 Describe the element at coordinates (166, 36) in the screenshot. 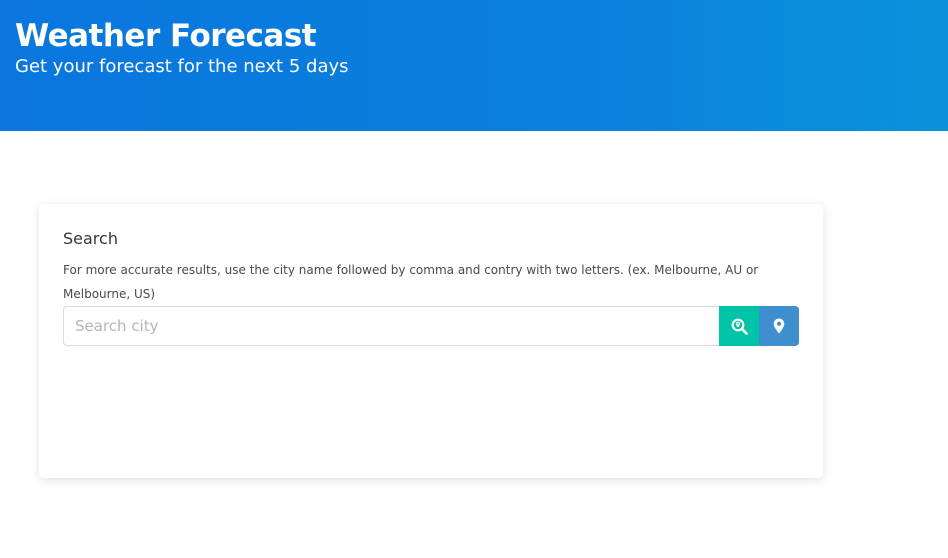

I see `page-title: Weather Forecast` at that location.